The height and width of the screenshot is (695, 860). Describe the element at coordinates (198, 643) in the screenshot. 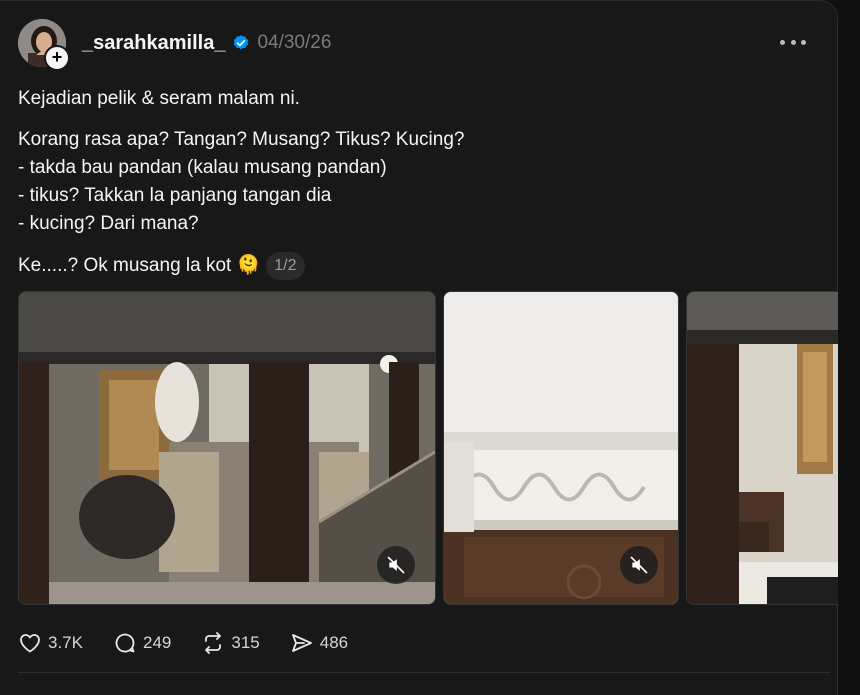

I see `action-bar: 3.7K 249 315 486` at that location.